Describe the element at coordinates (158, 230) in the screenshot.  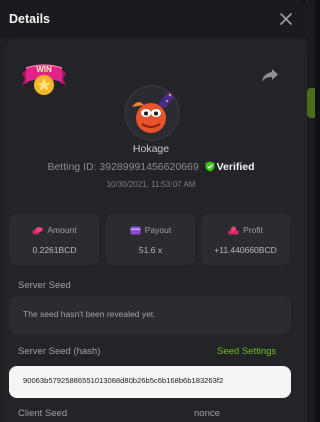
I see `stat-payout-label: Payout` at that location.